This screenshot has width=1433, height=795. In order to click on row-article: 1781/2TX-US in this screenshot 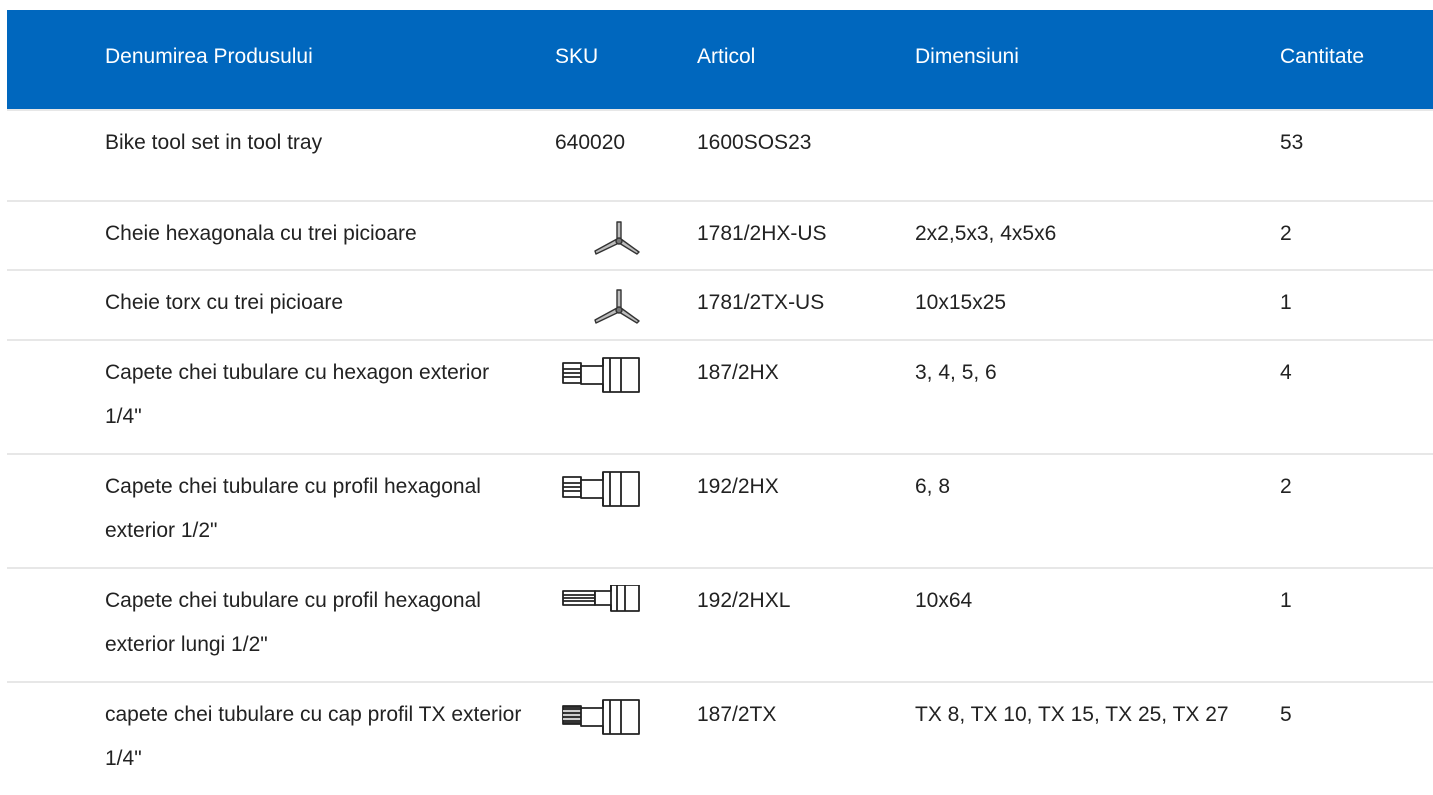, I will do `click(761, 302)`.